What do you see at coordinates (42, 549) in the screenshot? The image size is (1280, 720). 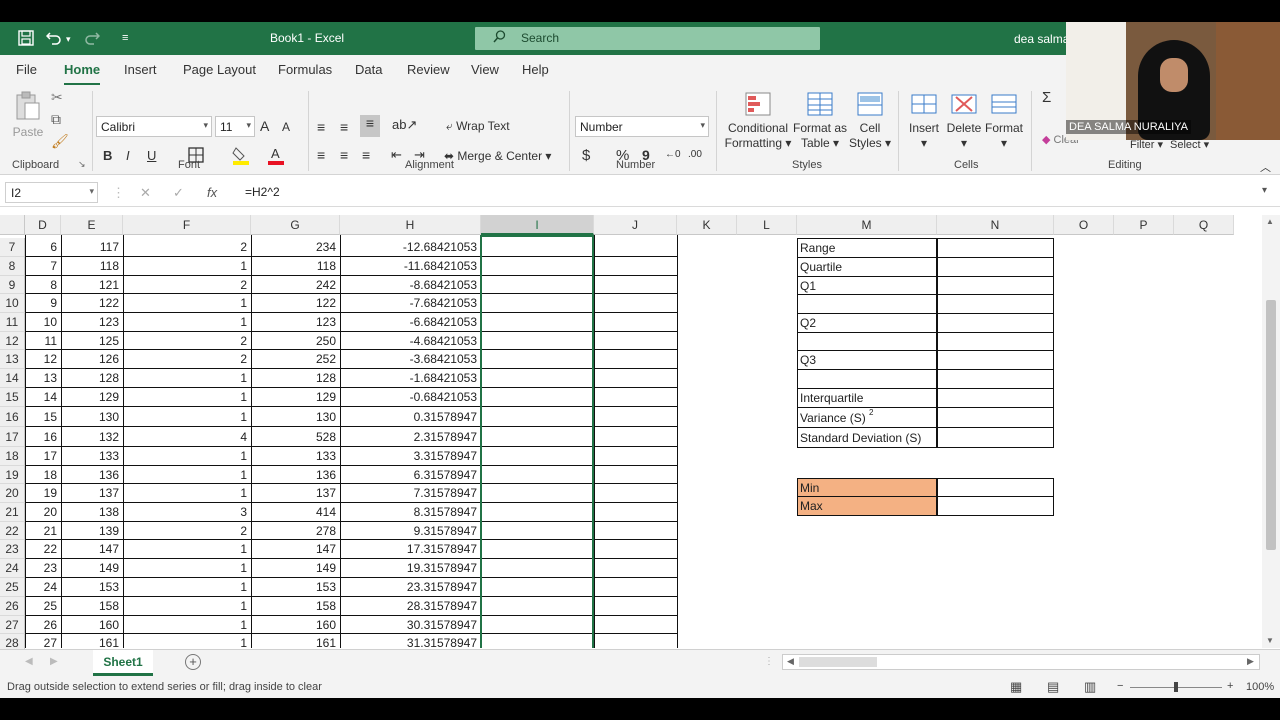 I see `cell-d: 22` at bounding box center [42, 549].